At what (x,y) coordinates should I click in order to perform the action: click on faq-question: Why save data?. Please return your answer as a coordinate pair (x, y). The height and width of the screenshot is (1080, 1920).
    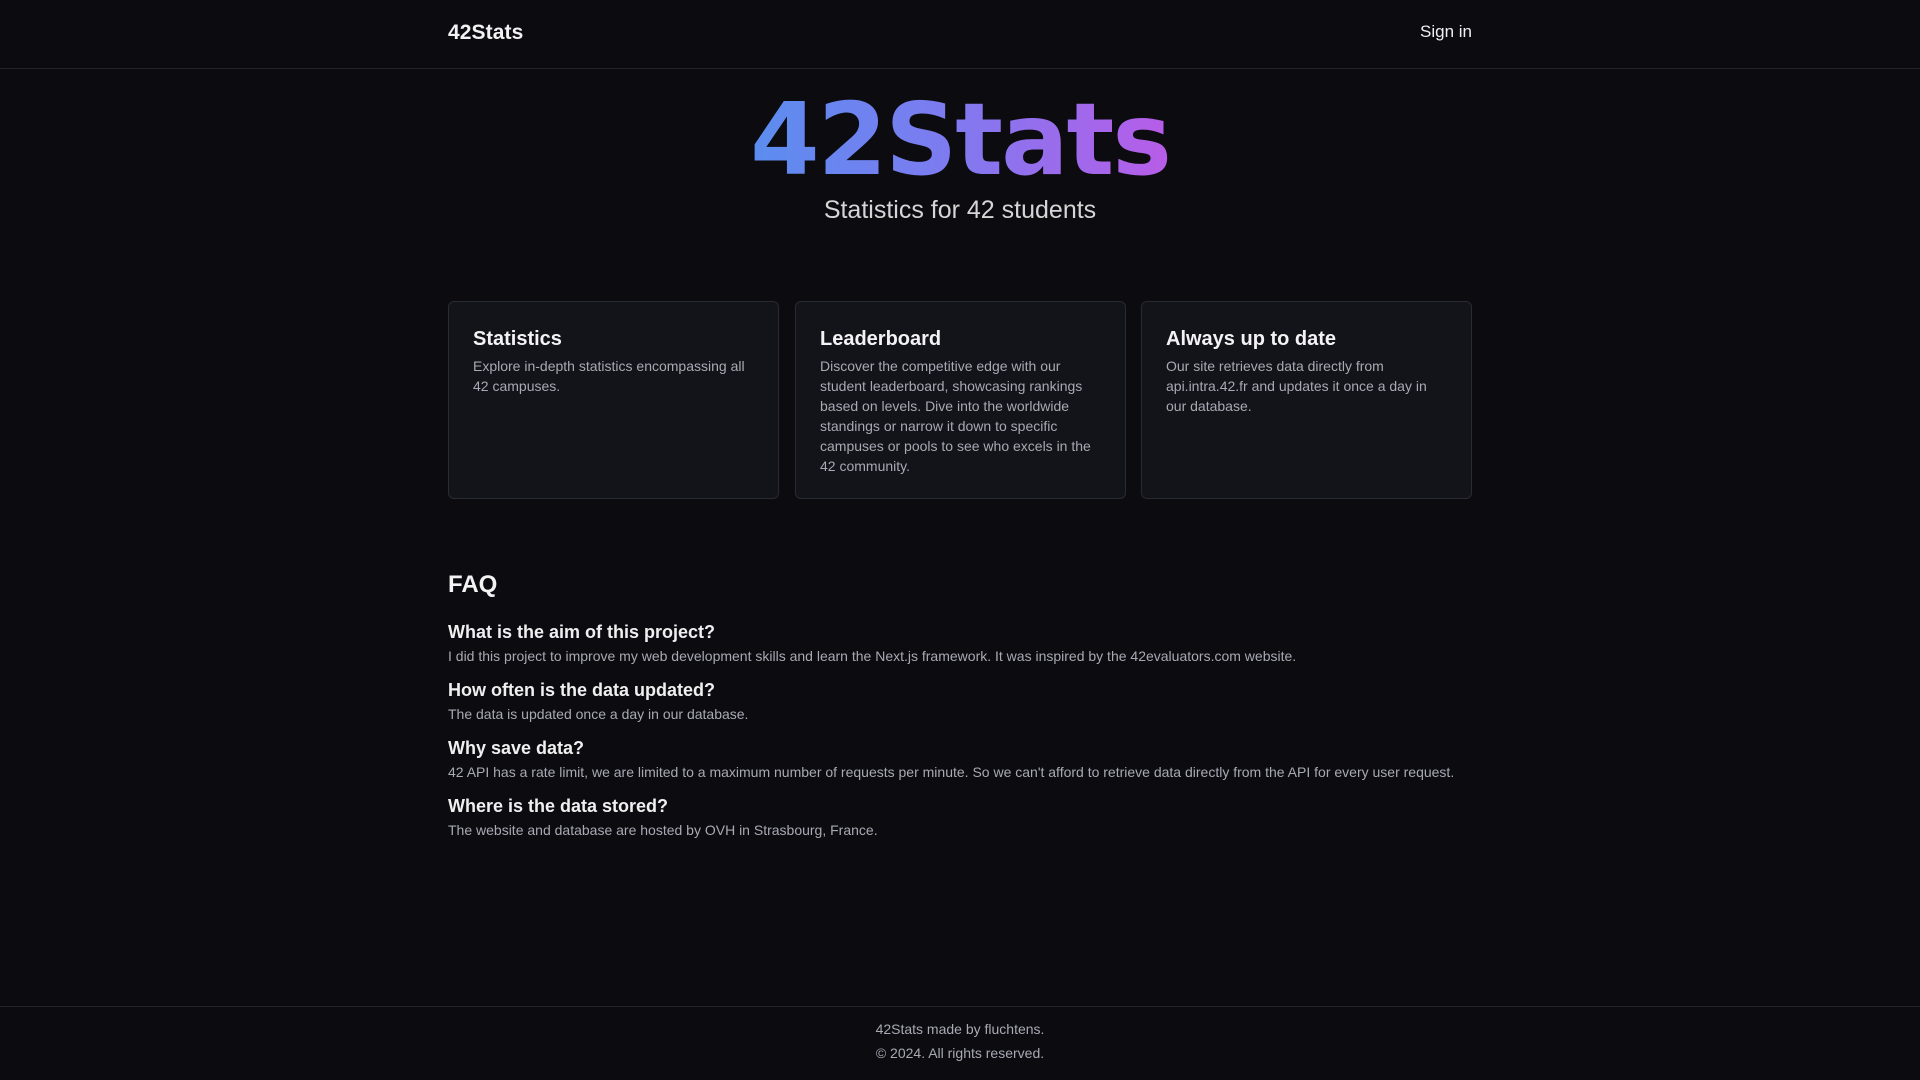
    Looking at the image, I should click on (516, 748).